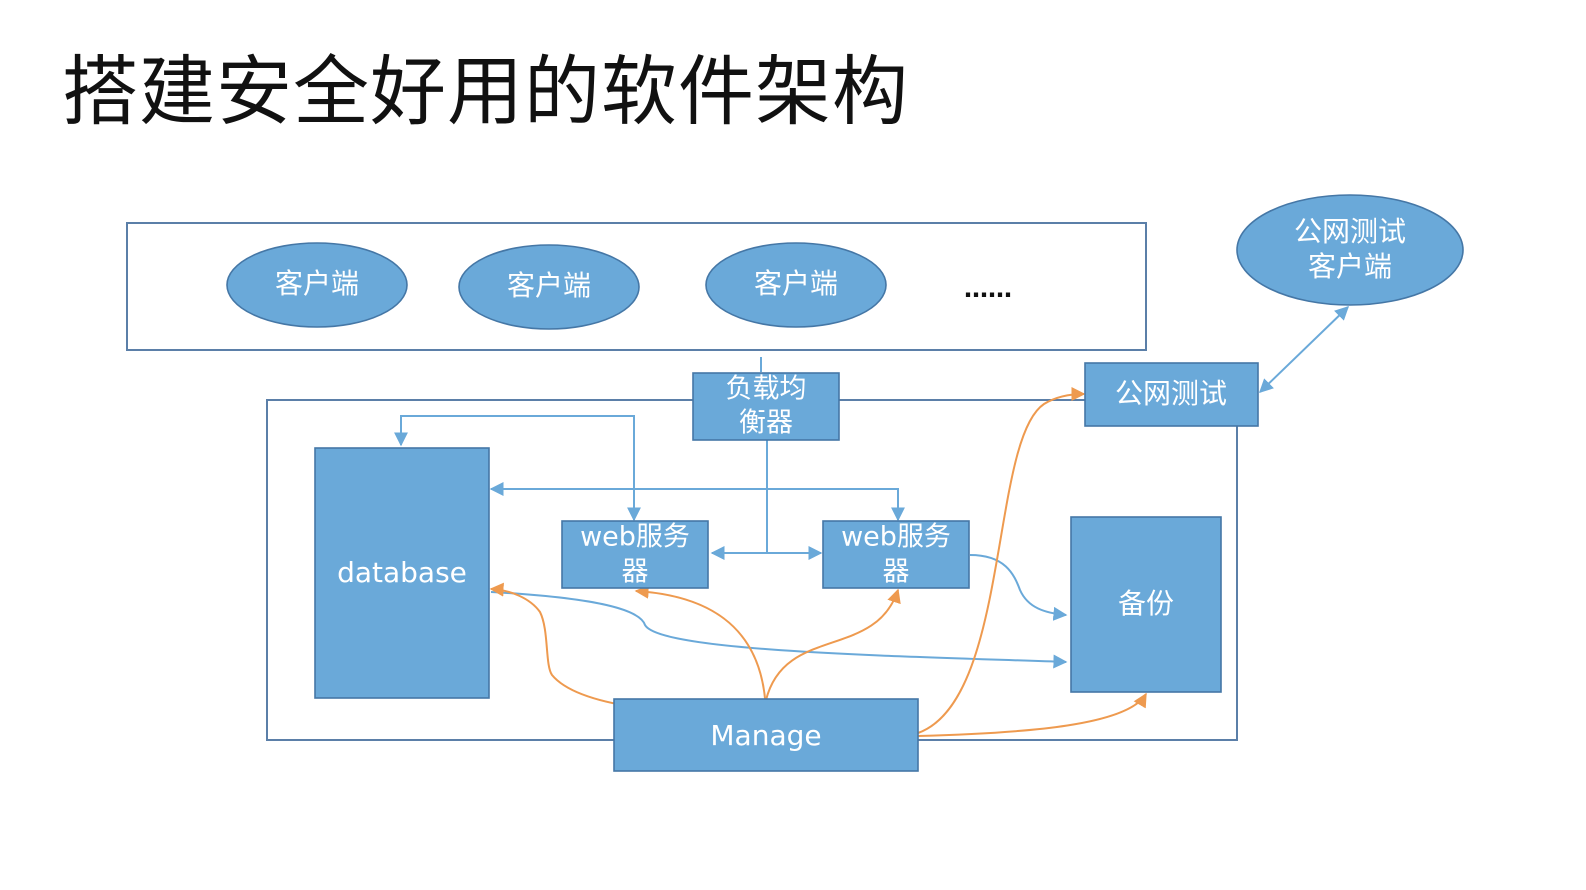  I want to click on public-test-client-label-line1: 公网测试, so click(1350, 231).